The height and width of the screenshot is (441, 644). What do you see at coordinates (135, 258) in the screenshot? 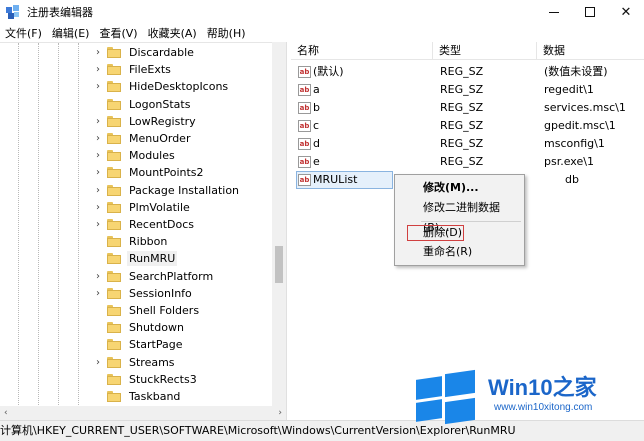
I see `tree-item: RunMRU` at bounding box center [135, 258].